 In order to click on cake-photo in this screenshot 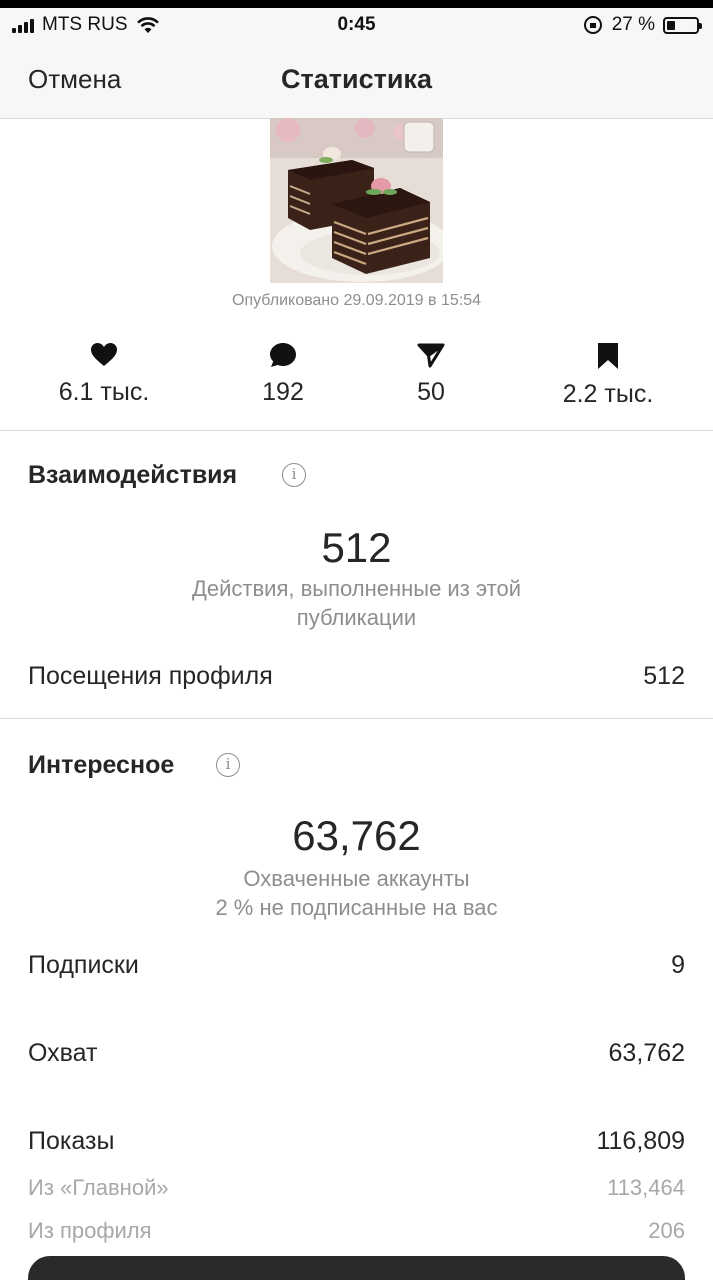, I will do `click(356, 200)`.